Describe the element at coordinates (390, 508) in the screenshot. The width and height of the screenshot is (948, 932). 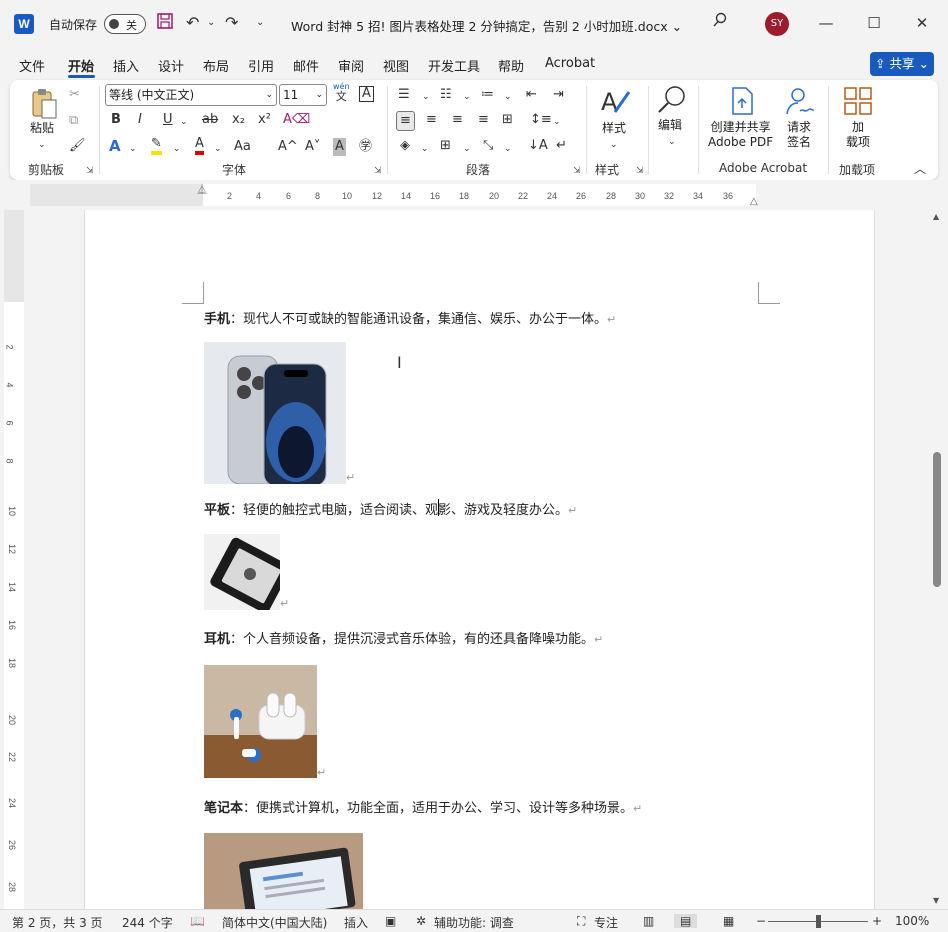
I see `paragraph-tablet: 平板：轻便的触控式电脑，适合阅读、观影、游戏及轻度办公。↵` at that location.